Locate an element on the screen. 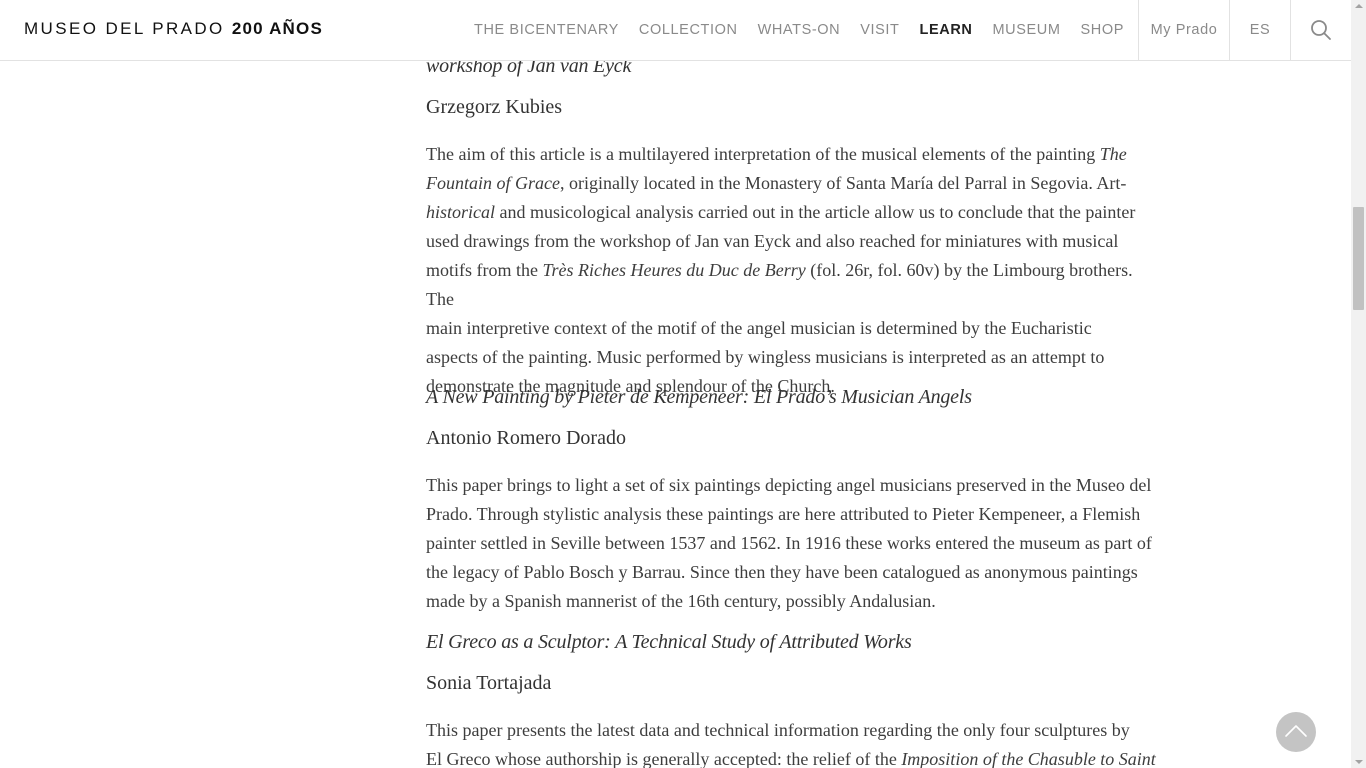  abstract-italic-text: historical is located at coordinates (461, 212).